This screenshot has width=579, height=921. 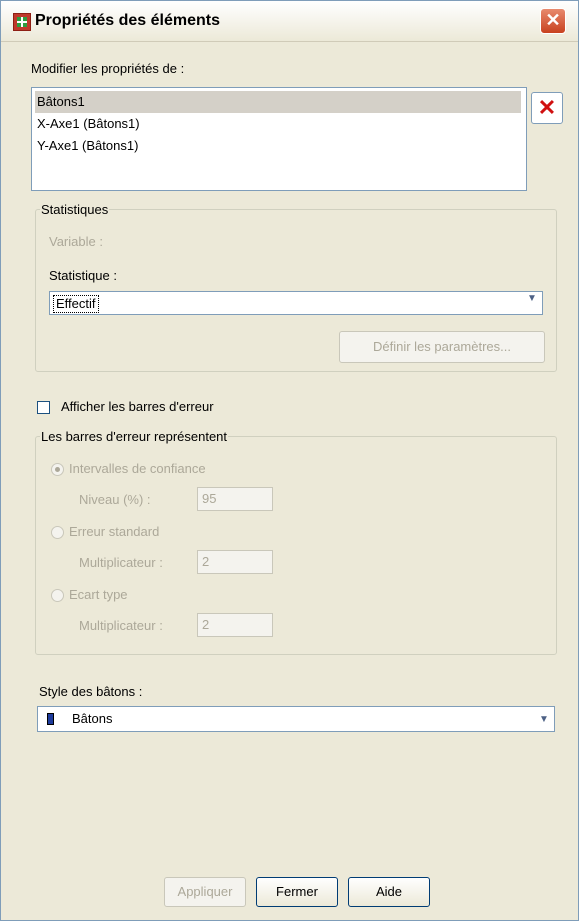 I want to click on delete-element-button: ✕, so click(x=547, y=108).